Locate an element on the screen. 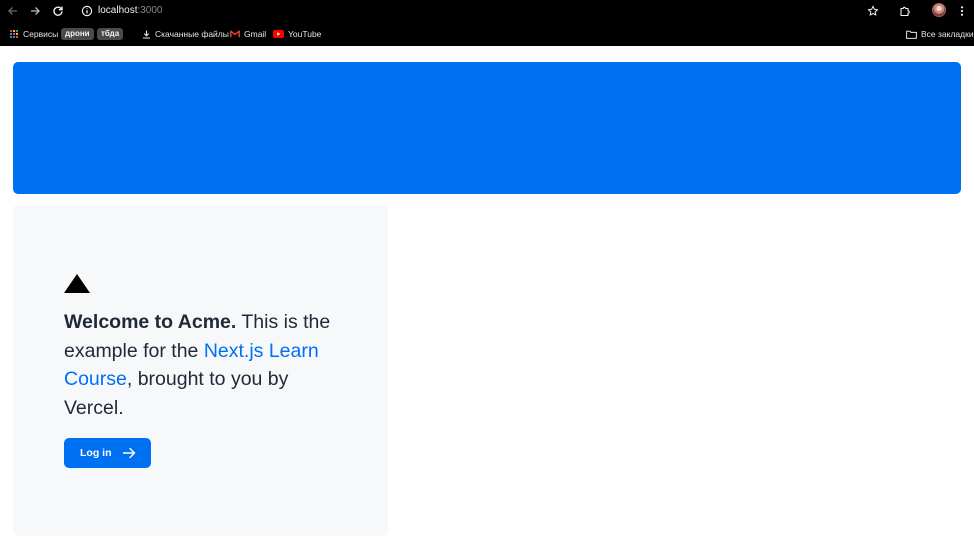 The width and height of the screenshot is (974, 550). reload-icon is located at coordinates (58, 11).